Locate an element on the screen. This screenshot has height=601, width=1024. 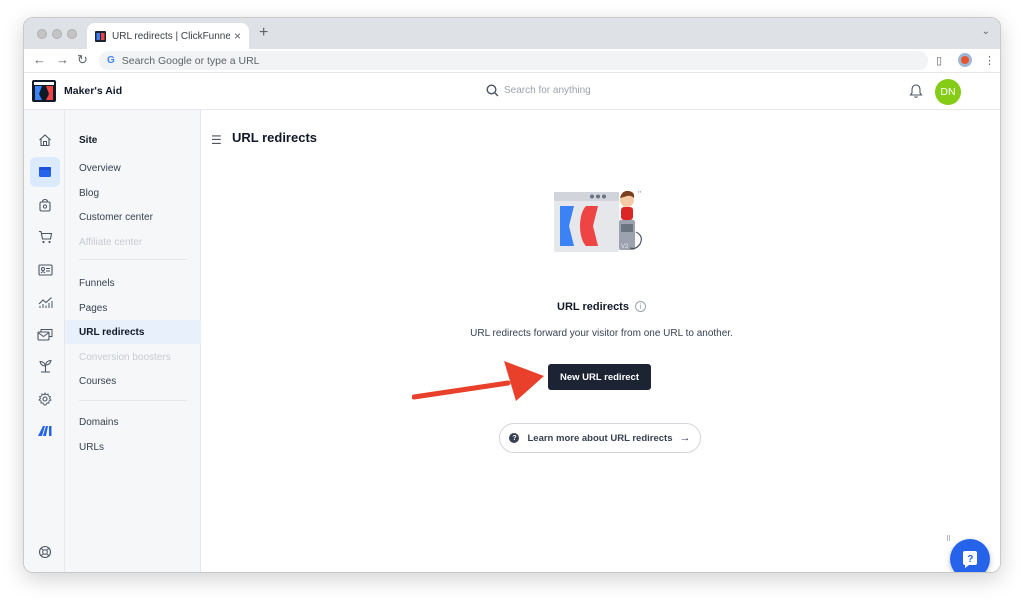
drag-handle-icon: ⠿ is located at coordinates (948, 539).